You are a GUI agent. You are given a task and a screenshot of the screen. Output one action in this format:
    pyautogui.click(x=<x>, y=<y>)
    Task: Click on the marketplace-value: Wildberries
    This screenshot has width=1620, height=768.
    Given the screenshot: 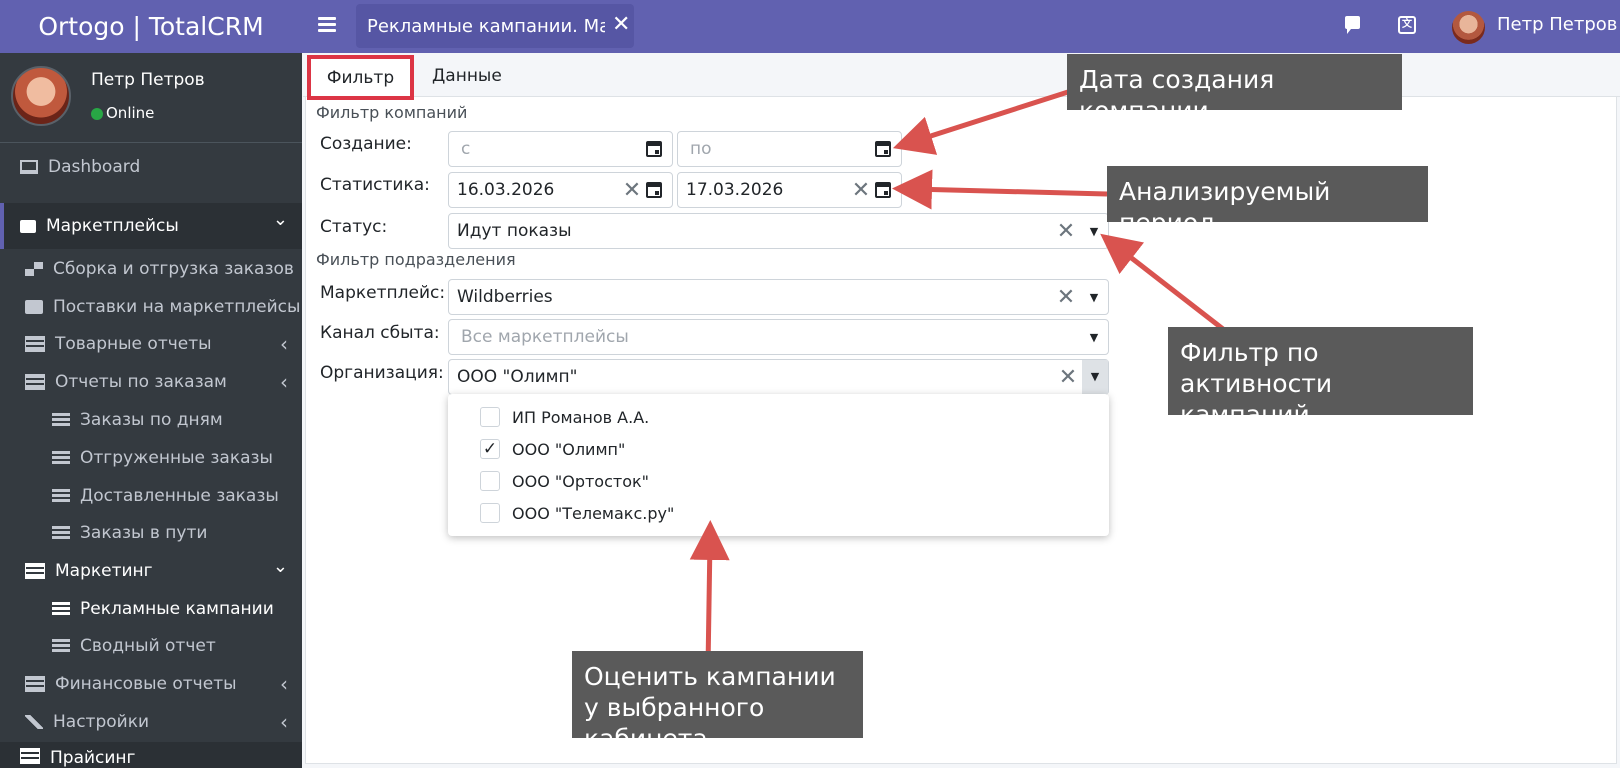 What is the action you would take?
    pyautogui.click(x=505, y=297)
    